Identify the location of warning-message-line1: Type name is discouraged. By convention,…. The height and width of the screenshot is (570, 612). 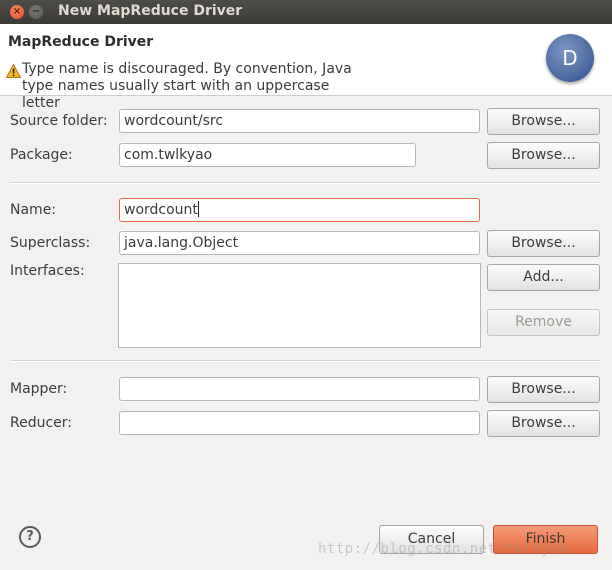
(187, 69).